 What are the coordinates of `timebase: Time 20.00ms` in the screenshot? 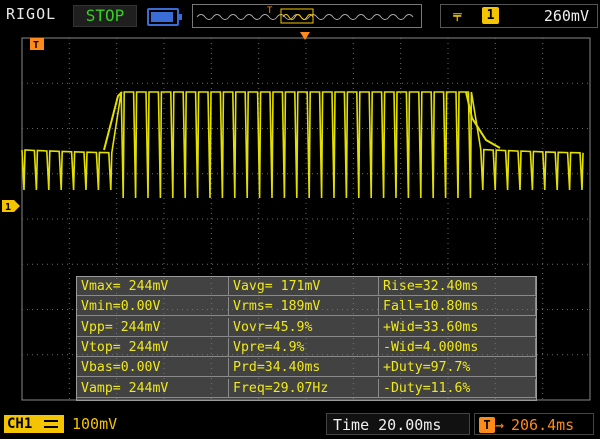 It's located at (398, 424).